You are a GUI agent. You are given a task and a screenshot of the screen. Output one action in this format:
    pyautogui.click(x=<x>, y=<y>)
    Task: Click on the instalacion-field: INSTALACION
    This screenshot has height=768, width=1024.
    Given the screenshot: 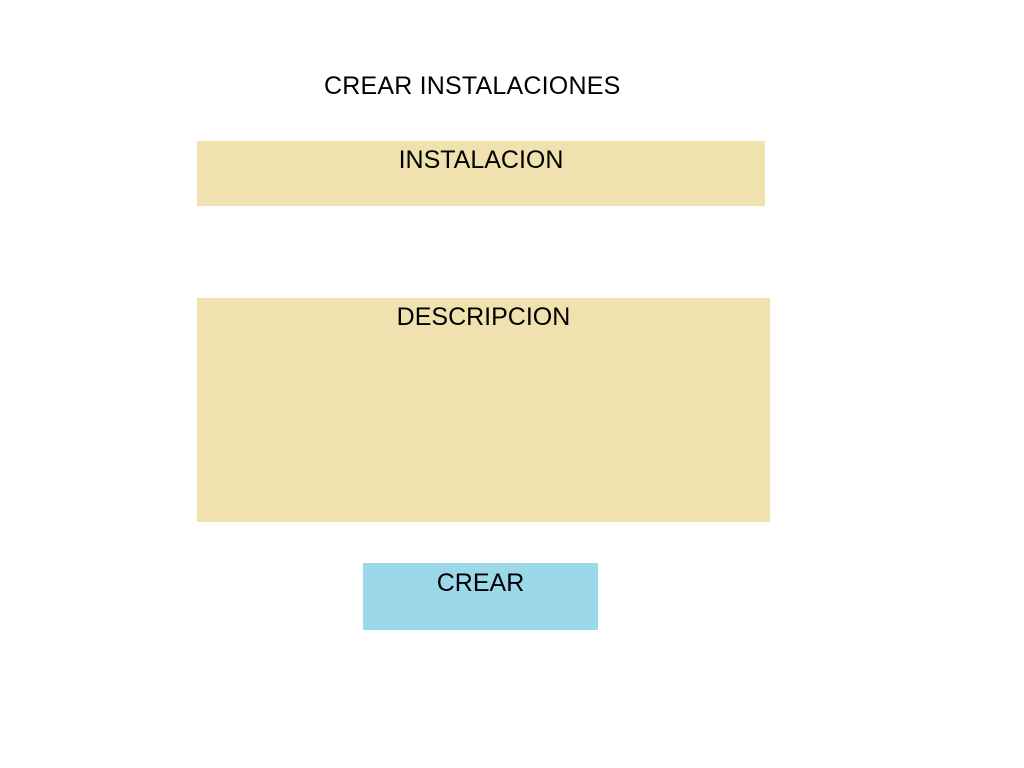 What is the action you would take?
    pyautogui.click(x=481, y=173)
    